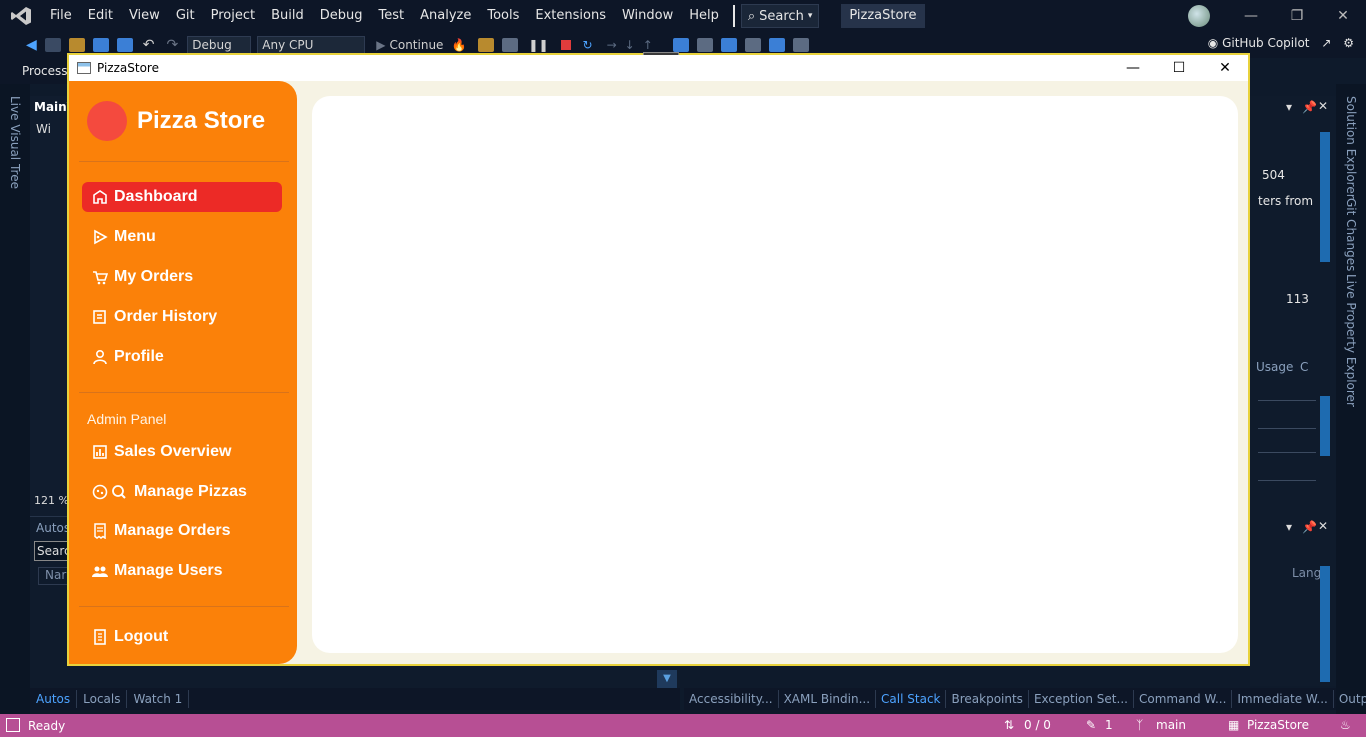 This screenshot has height=737, width=1366. I want to click on memory-scrollbar, so click(1325, 426).